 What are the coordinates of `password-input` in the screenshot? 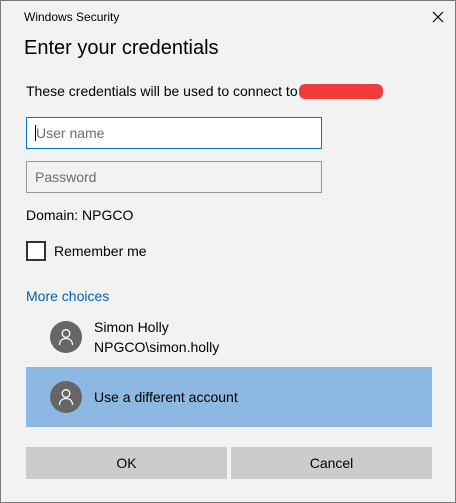 It's located at (174, 177).